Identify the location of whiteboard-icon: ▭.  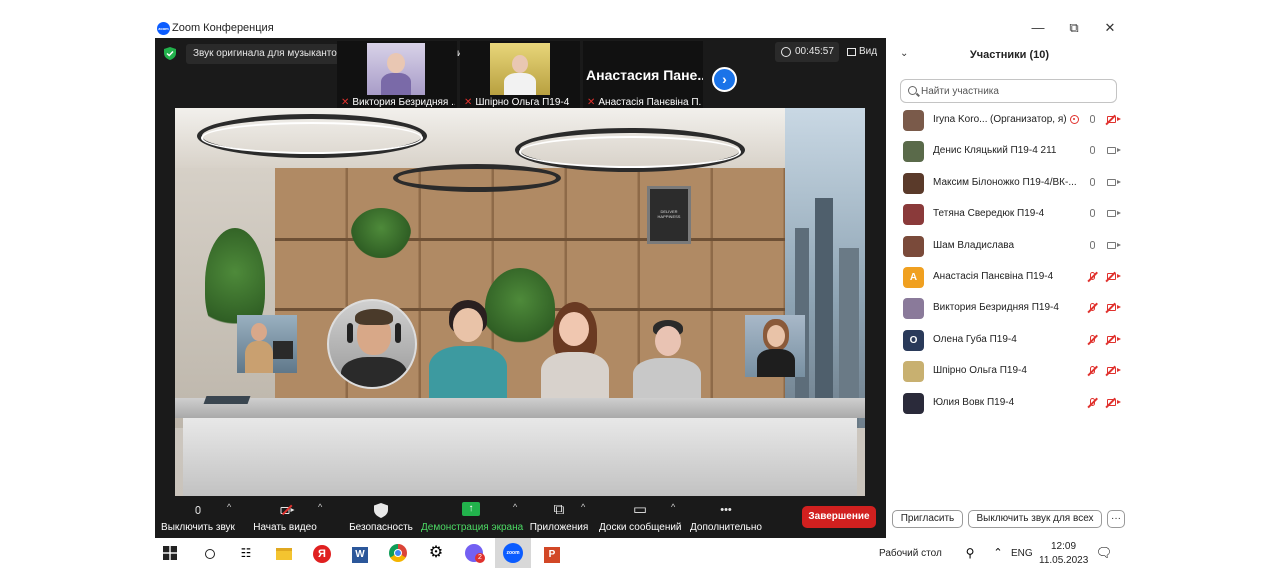
(640, 509).